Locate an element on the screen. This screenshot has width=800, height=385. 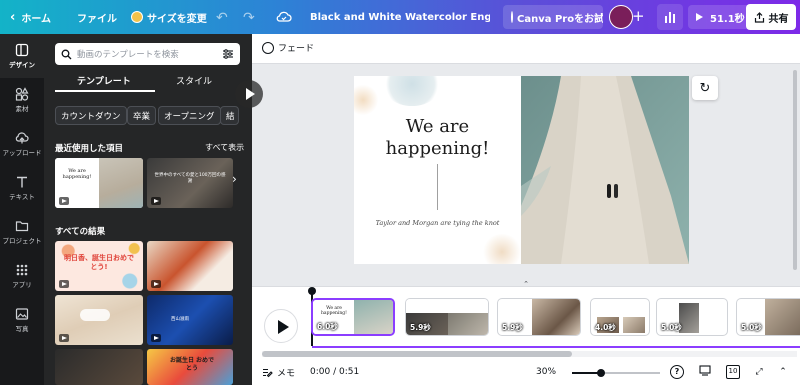
zoom-slider is located at coordinates (616, 373).